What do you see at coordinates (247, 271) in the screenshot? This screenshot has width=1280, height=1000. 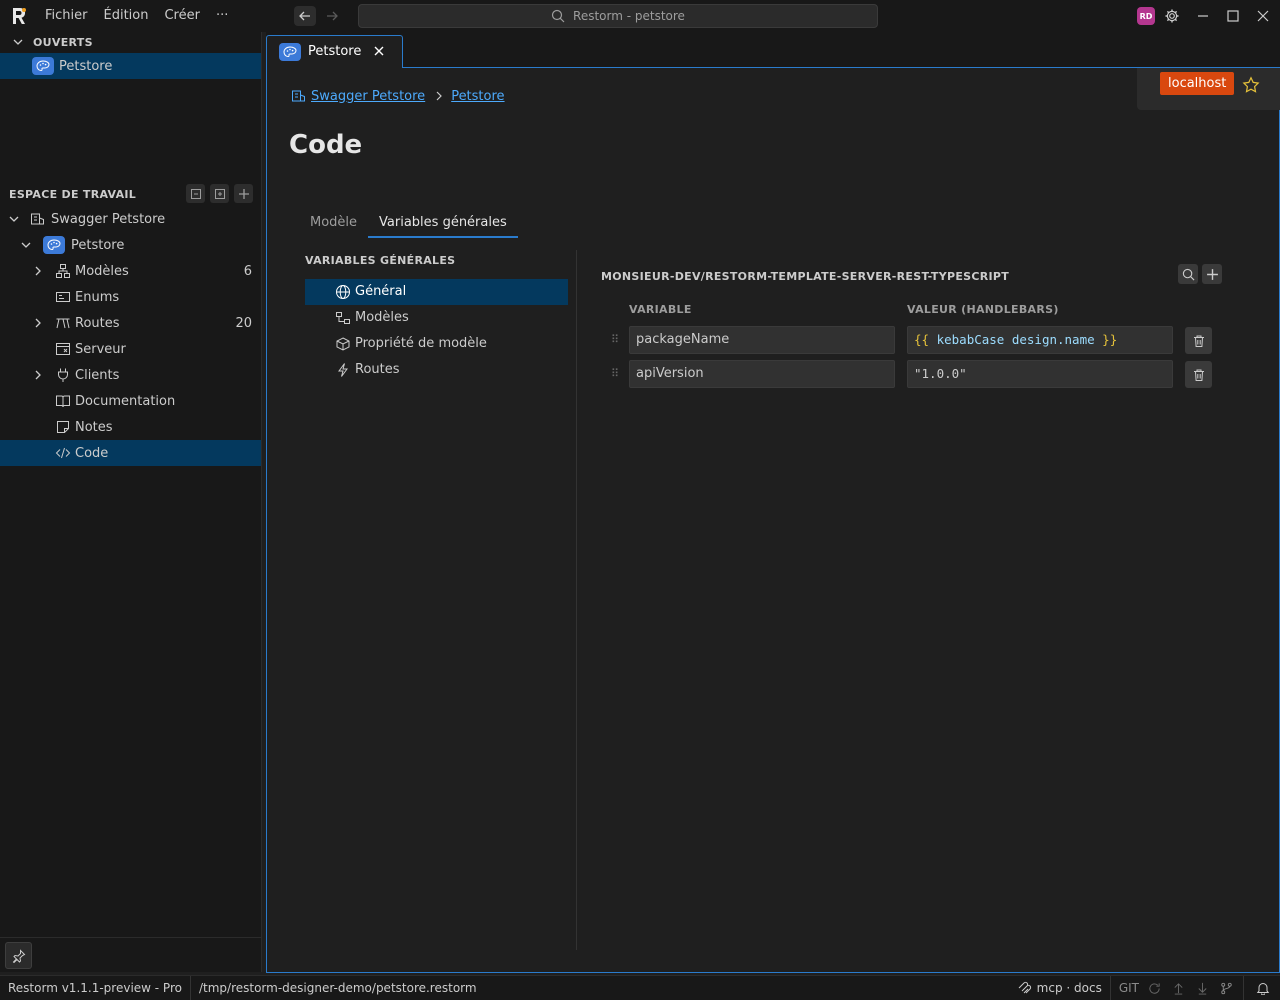 I see `tree-item-count: 6` at bounding box center [247, 271].